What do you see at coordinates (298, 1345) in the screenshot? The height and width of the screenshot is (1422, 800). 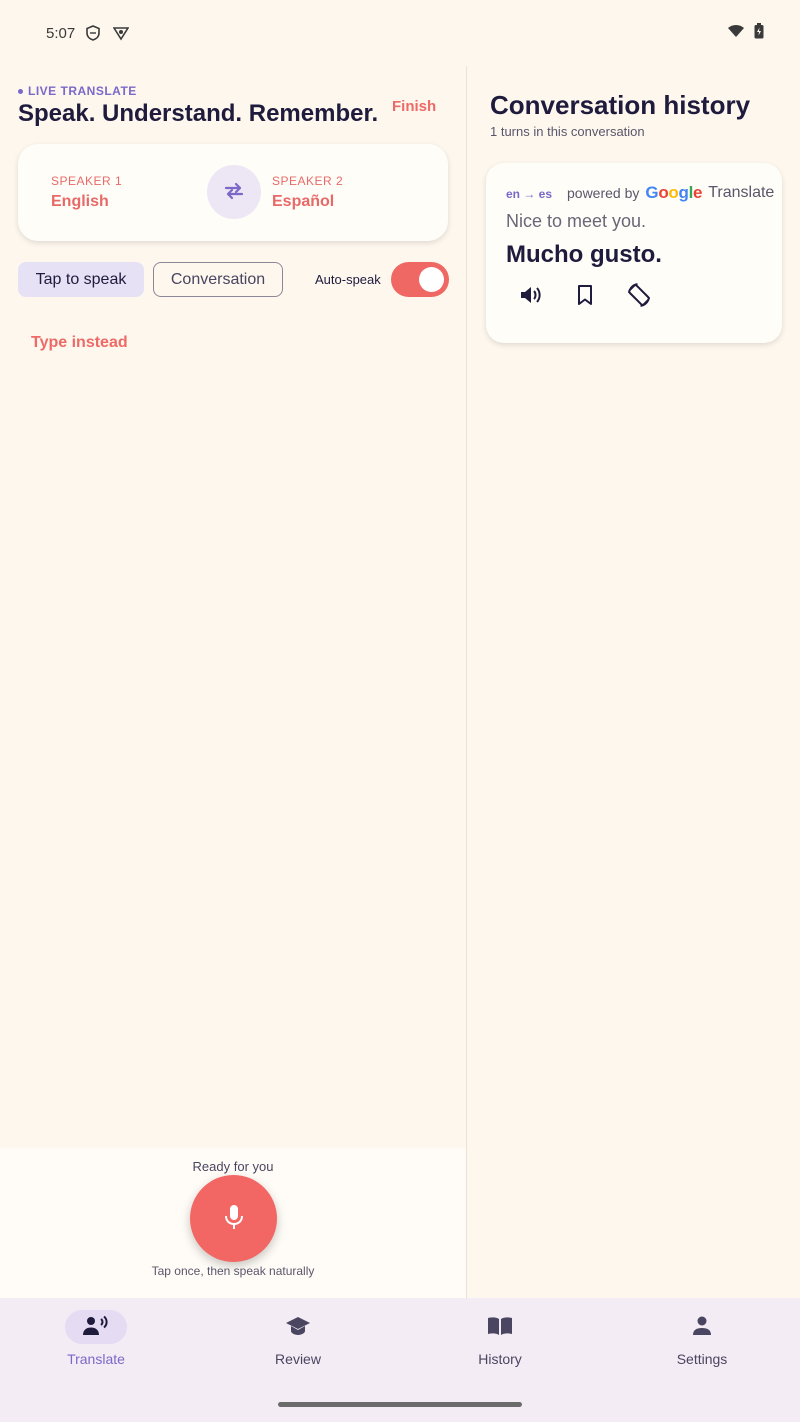 I see `nav-review: Review` at bounding box center [298, 1345].